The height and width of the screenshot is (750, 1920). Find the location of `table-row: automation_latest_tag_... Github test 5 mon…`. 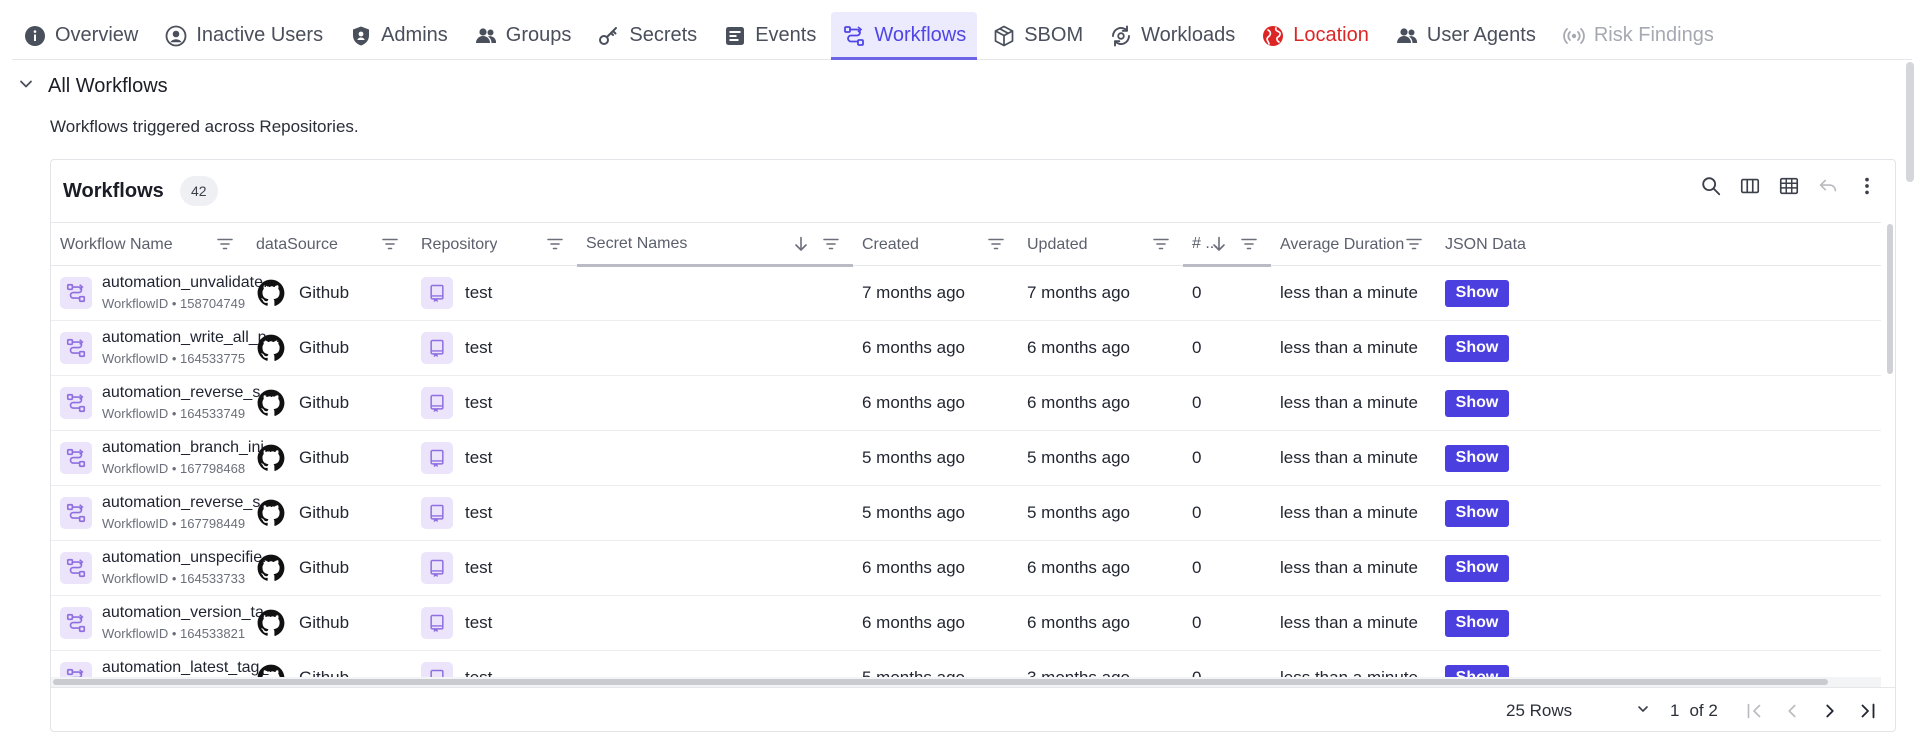

table-row: automation_latest_tag_... Github test 5 mon… is located at coordinates (966, 664).